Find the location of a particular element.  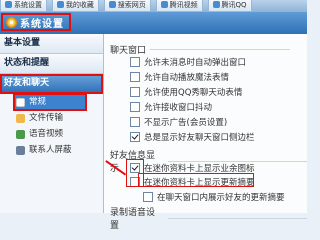

sidebar-item-contact-block: 联系人屏蔽 is located at coordinates (51, 150).